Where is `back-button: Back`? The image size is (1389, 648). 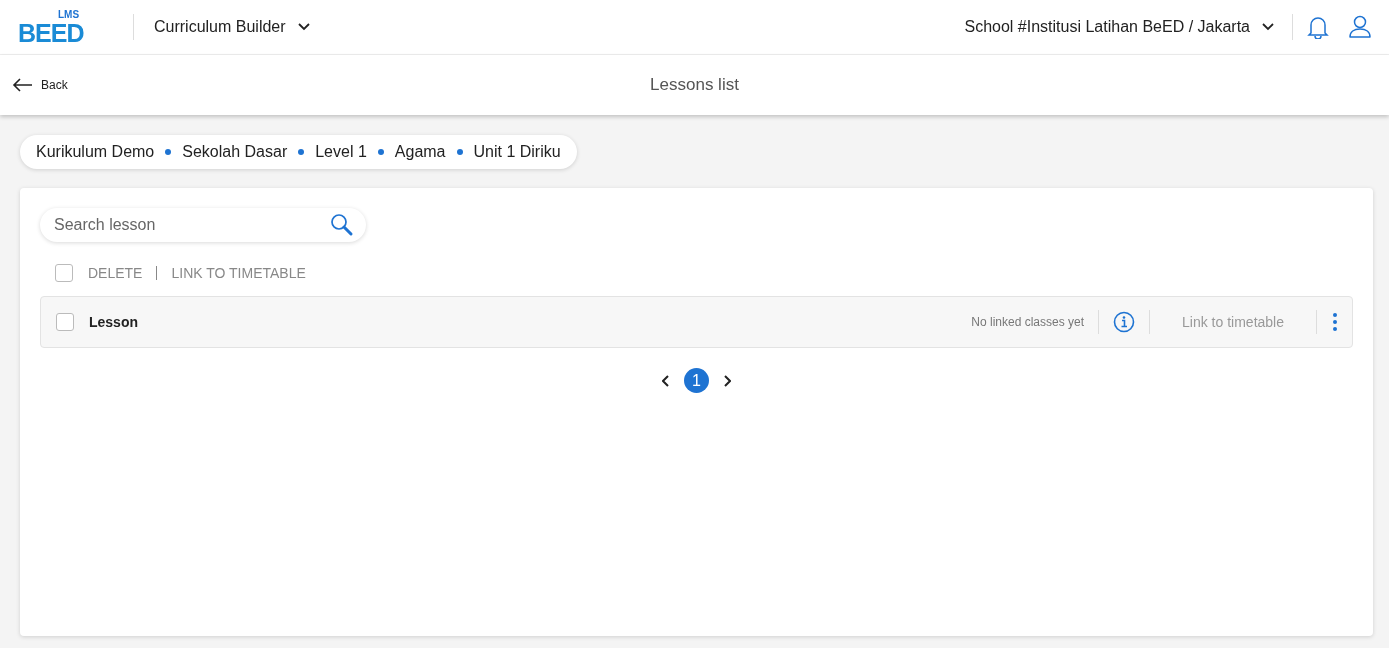 back-button: Back is located at coordinates (40, 85).